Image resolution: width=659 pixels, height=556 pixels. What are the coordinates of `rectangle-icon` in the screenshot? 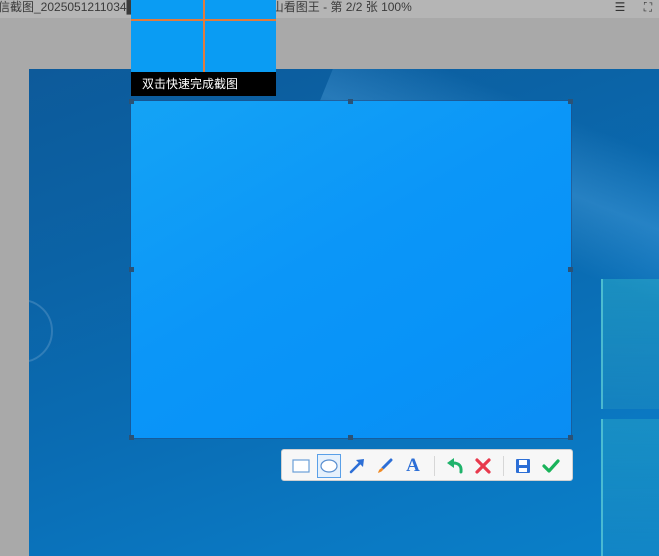 It's located at (301, 466).